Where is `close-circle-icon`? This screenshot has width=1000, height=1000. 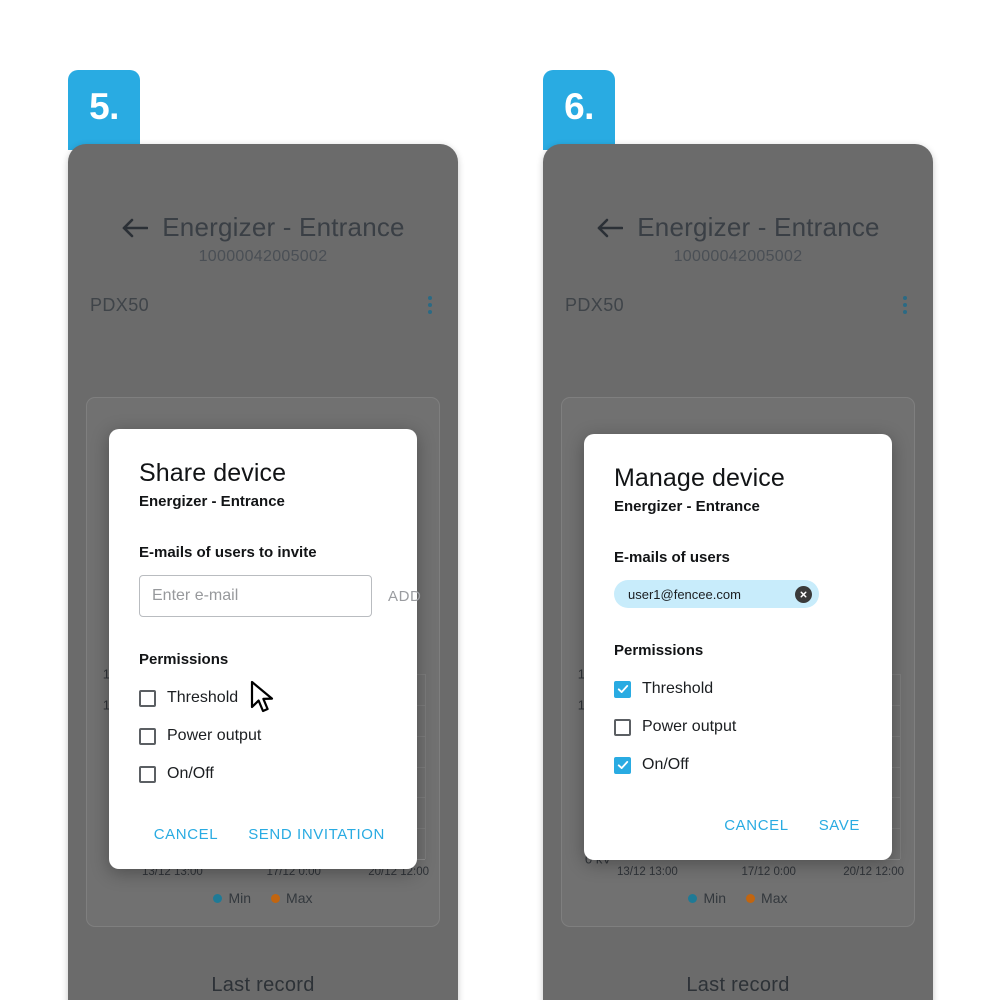
close-circle-icon is located at coordinates (803, 594).